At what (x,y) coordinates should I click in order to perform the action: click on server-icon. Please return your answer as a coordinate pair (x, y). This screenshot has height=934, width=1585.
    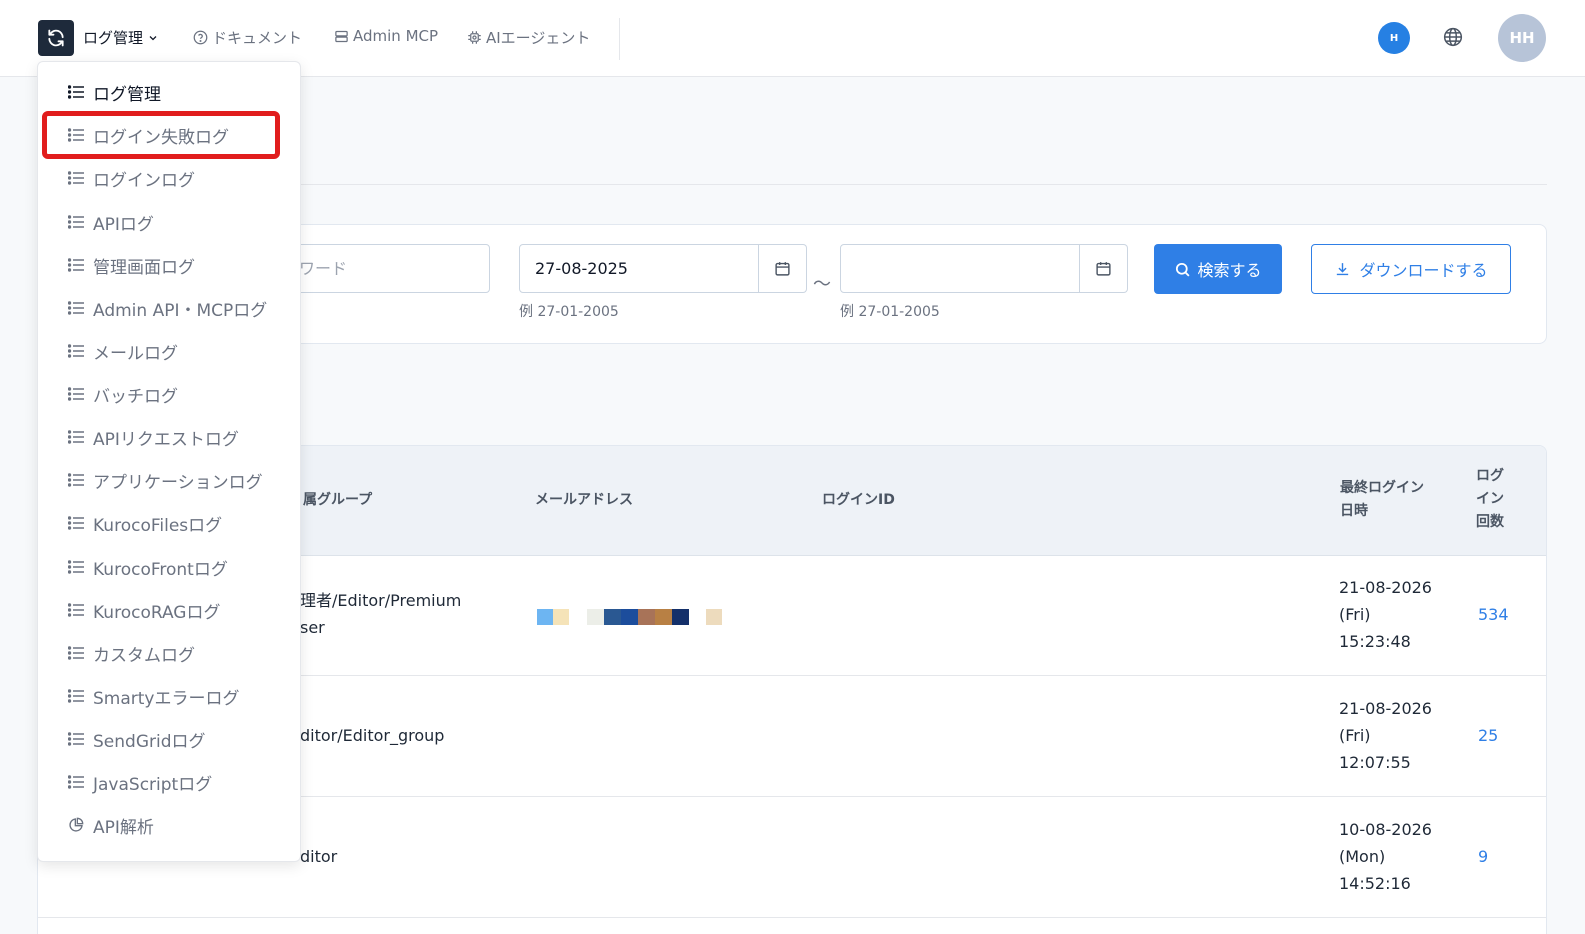
    Looking at the image, I should click on (341, 36).